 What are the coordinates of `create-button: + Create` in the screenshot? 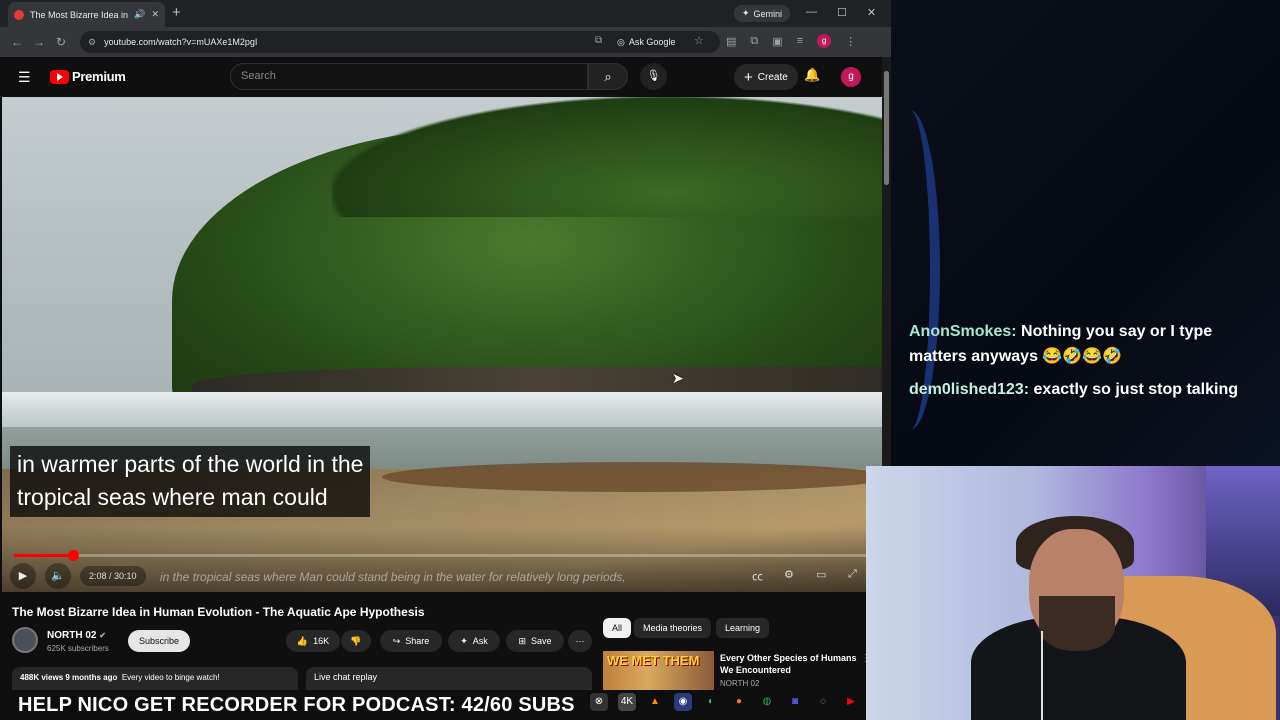 It's located at (766, 77).